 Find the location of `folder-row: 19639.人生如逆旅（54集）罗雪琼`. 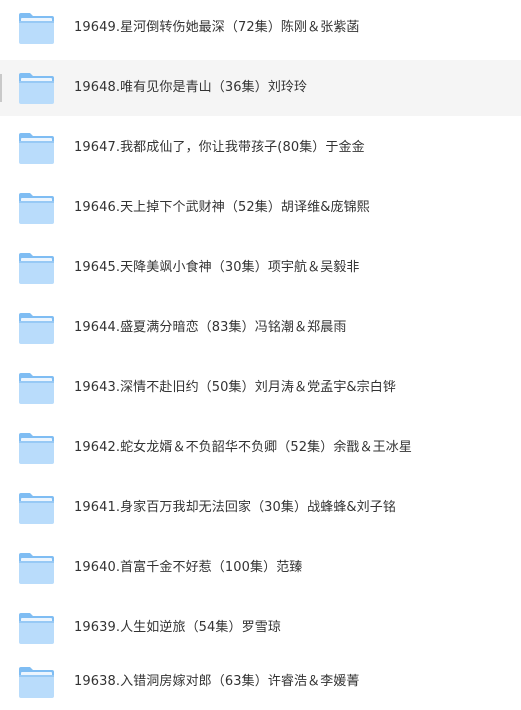

folder-row: 19639.人生如逆旅（54集）罗雪琼 is located at coordinates (260, 628).